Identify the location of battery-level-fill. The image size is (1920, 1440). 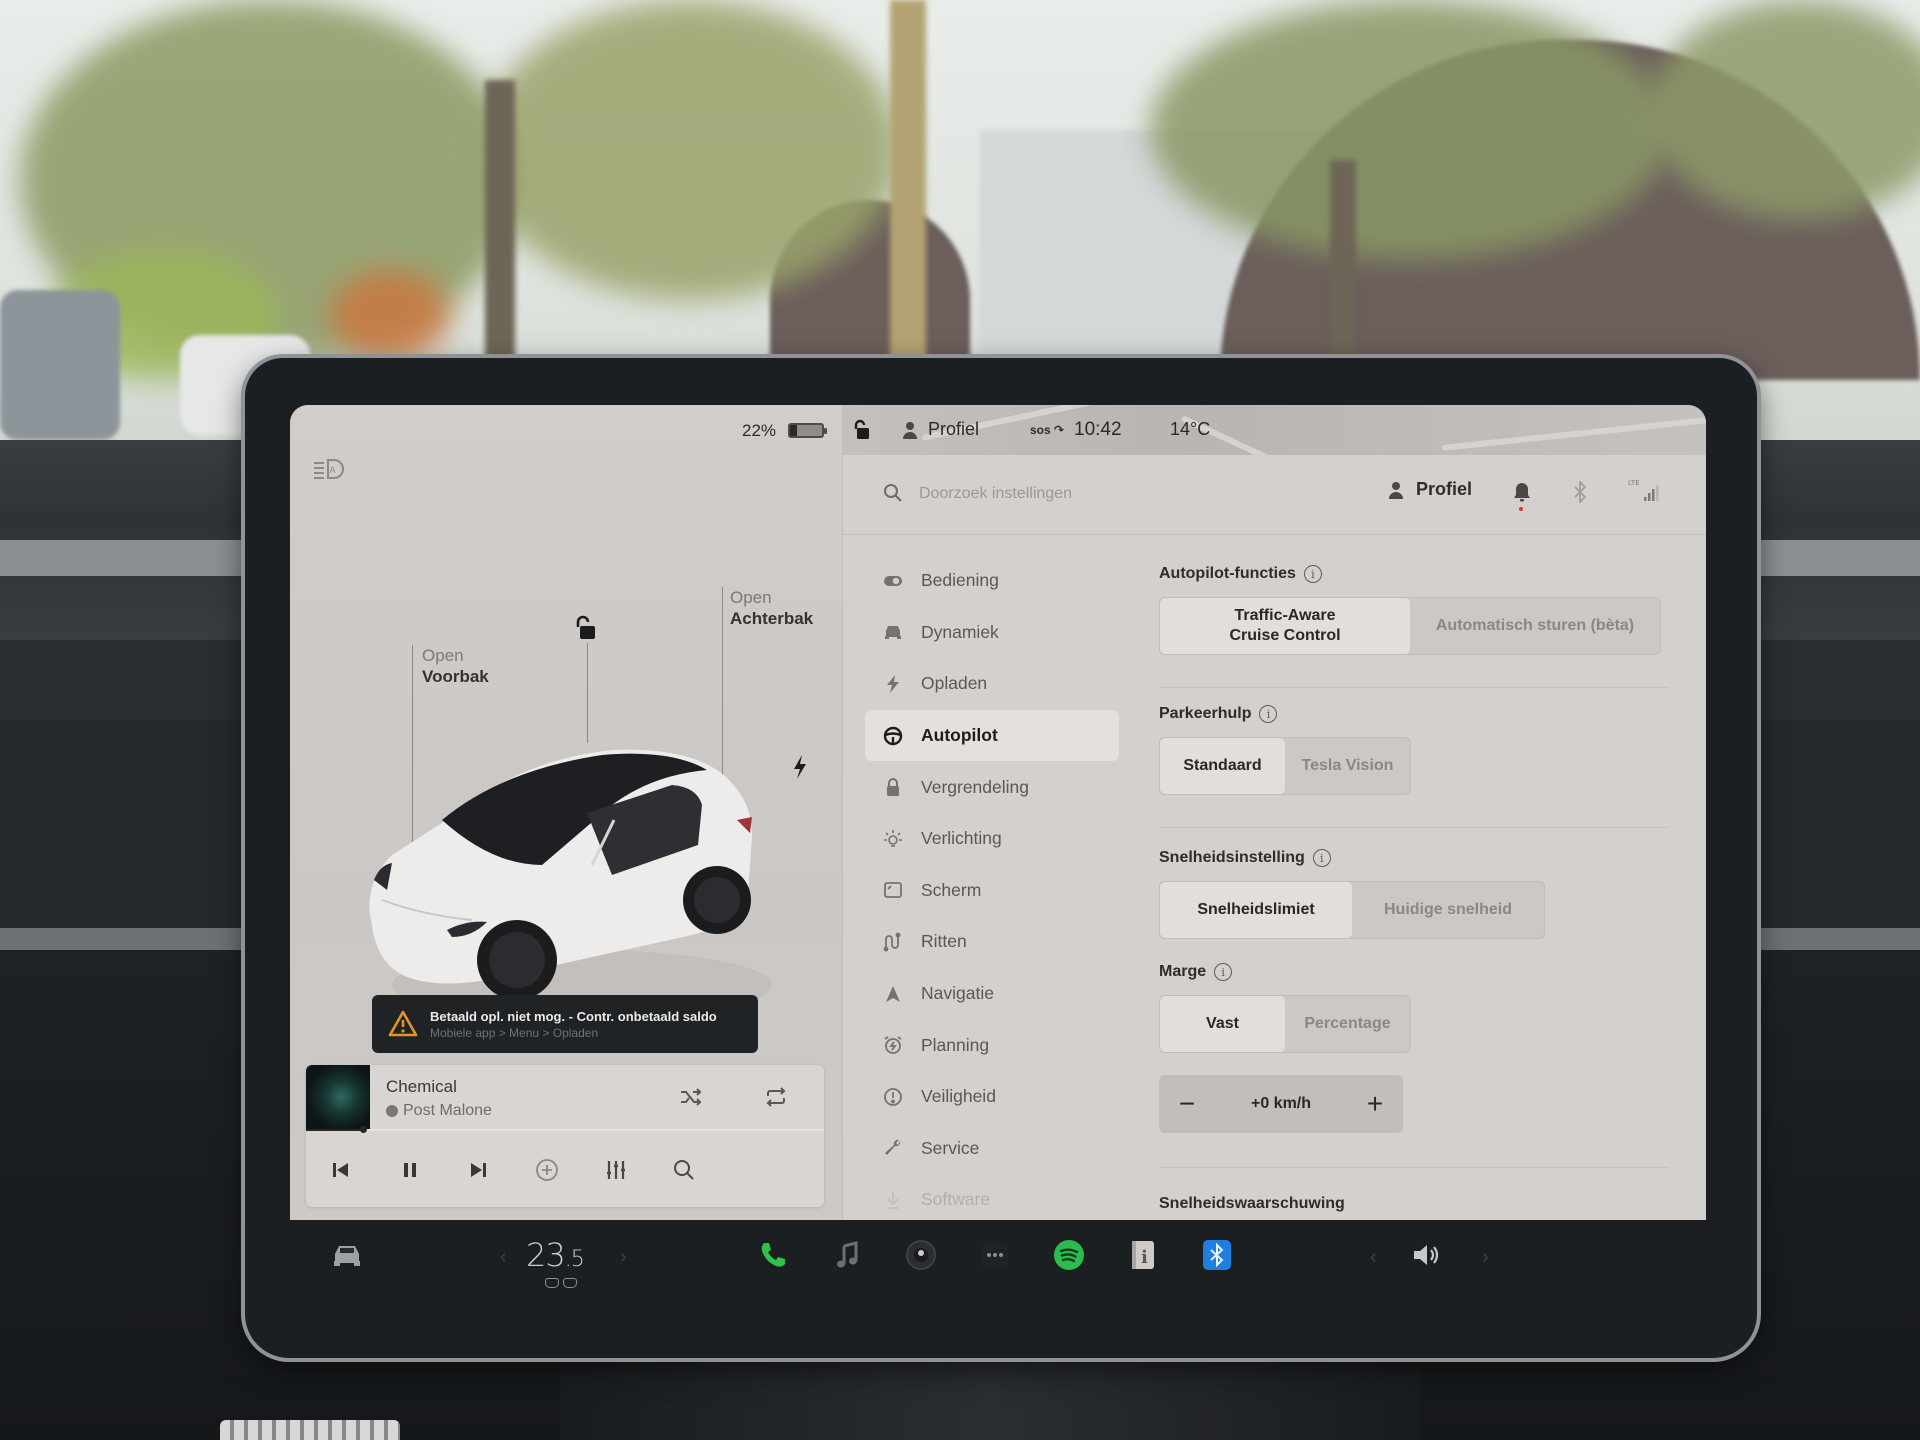
(794, 430).